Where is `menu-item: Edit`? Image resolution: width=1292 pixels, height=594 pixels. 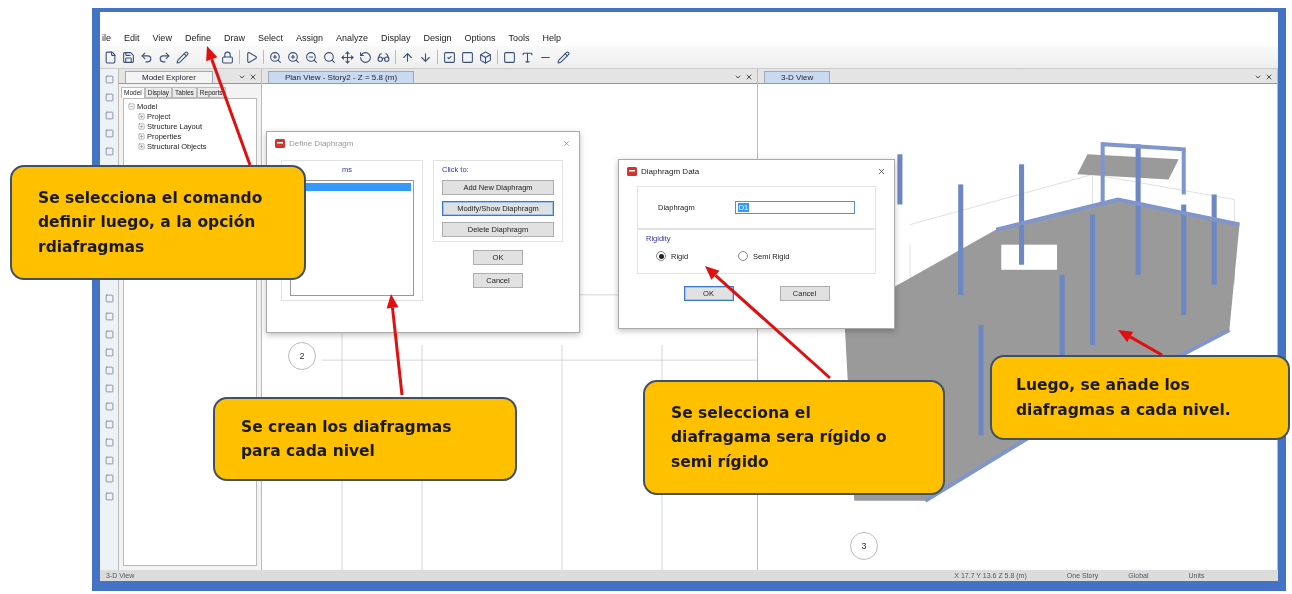 menu-item: Edit is located at coordinates (132, 38).